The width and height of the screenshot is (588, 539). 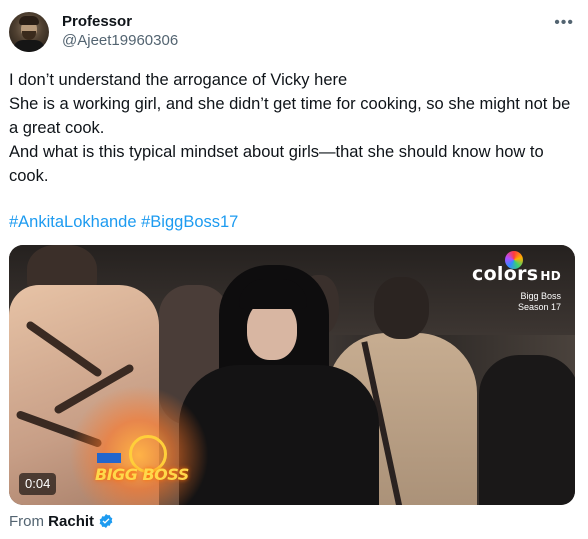 I want to click on bigg-boss-logo: BIGG BOSS, so click(x=146, y=463).